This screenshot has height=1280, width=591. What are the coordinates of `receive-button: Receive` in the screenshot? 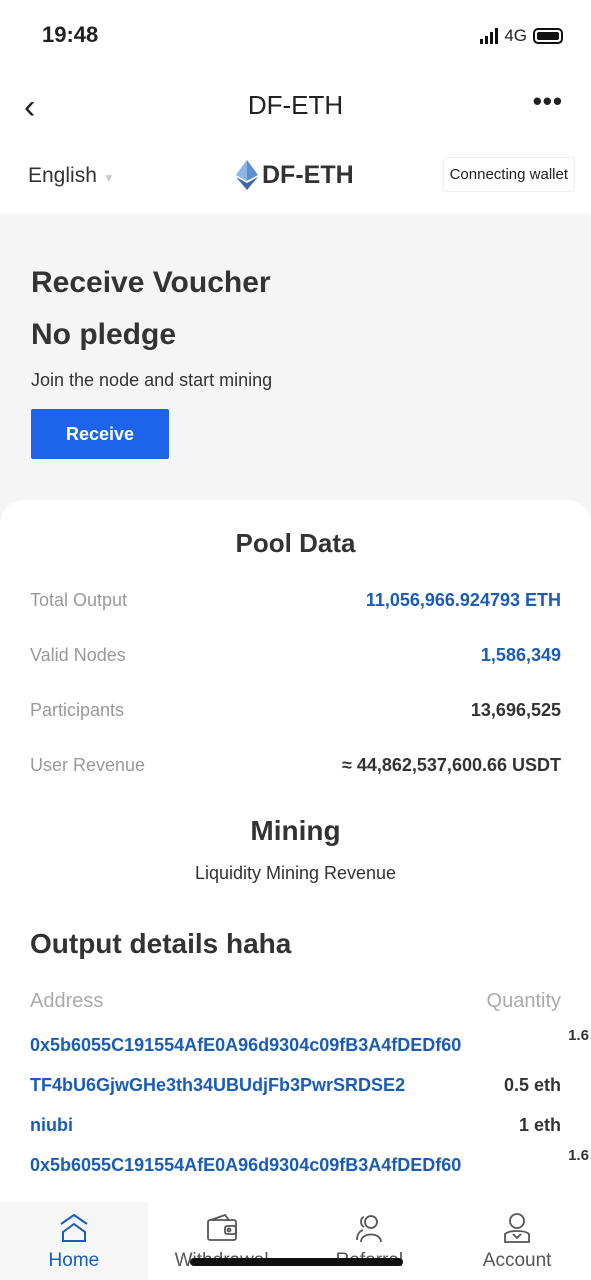 It's located at (100, 434).